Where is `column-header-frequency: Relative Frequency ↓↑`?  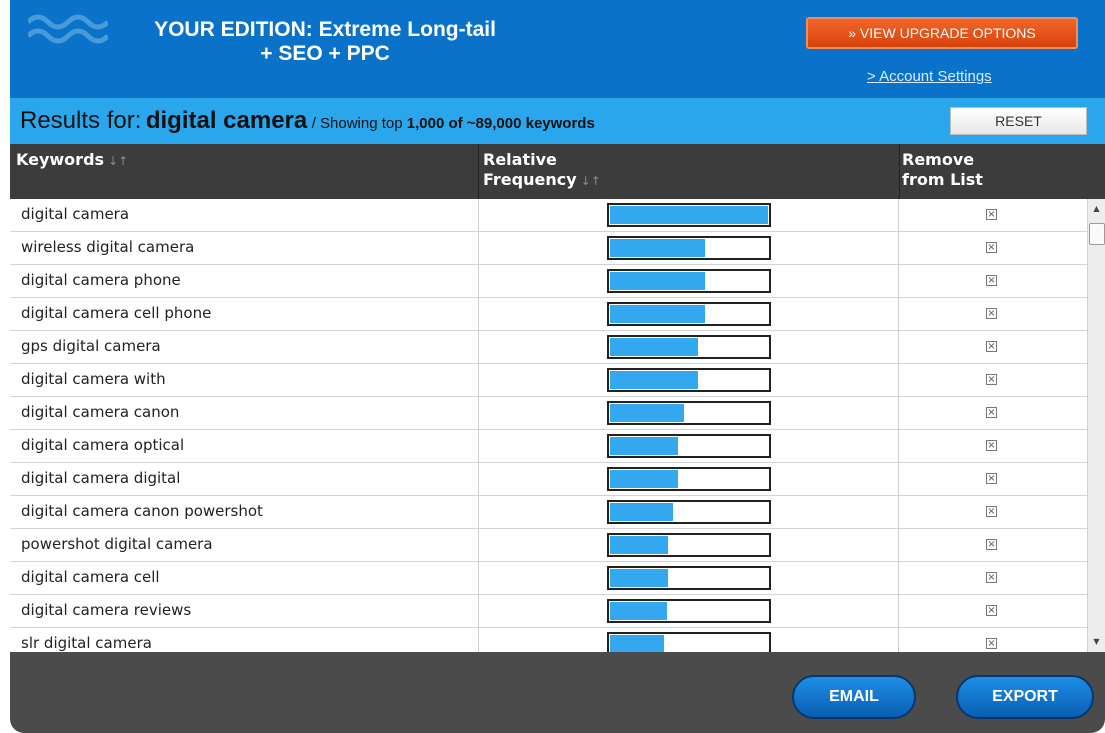
column-header-frequency: Relative Frequency ↓↑ is located at coordinates (542, 170).